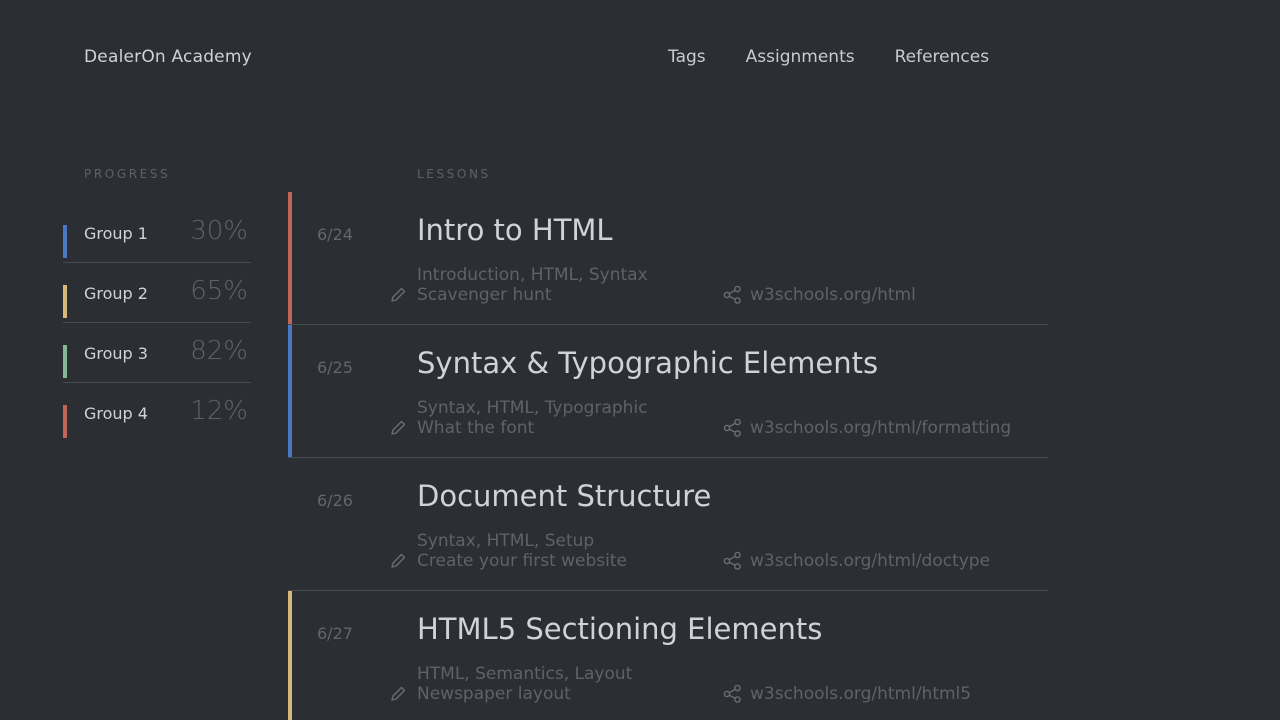 This screenshot has width=1280, height=720. What do you see at coordinates (494, 694) in the screenshot?
I see `lesson-assignment: Newspaper layout` at bounding box center [494, 694].